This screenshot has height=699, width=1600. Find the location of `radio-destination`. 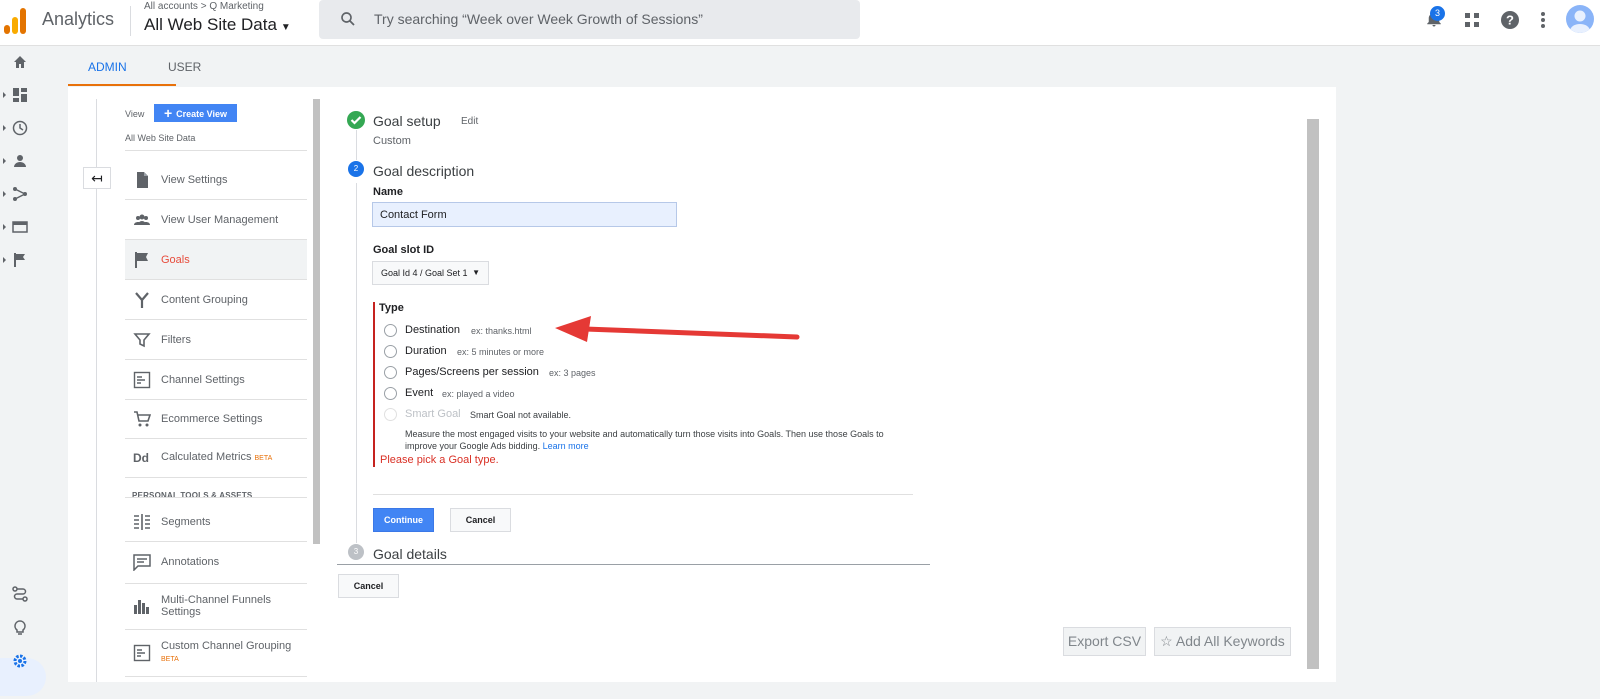

radio-destination is located at coordinates (390, 330).